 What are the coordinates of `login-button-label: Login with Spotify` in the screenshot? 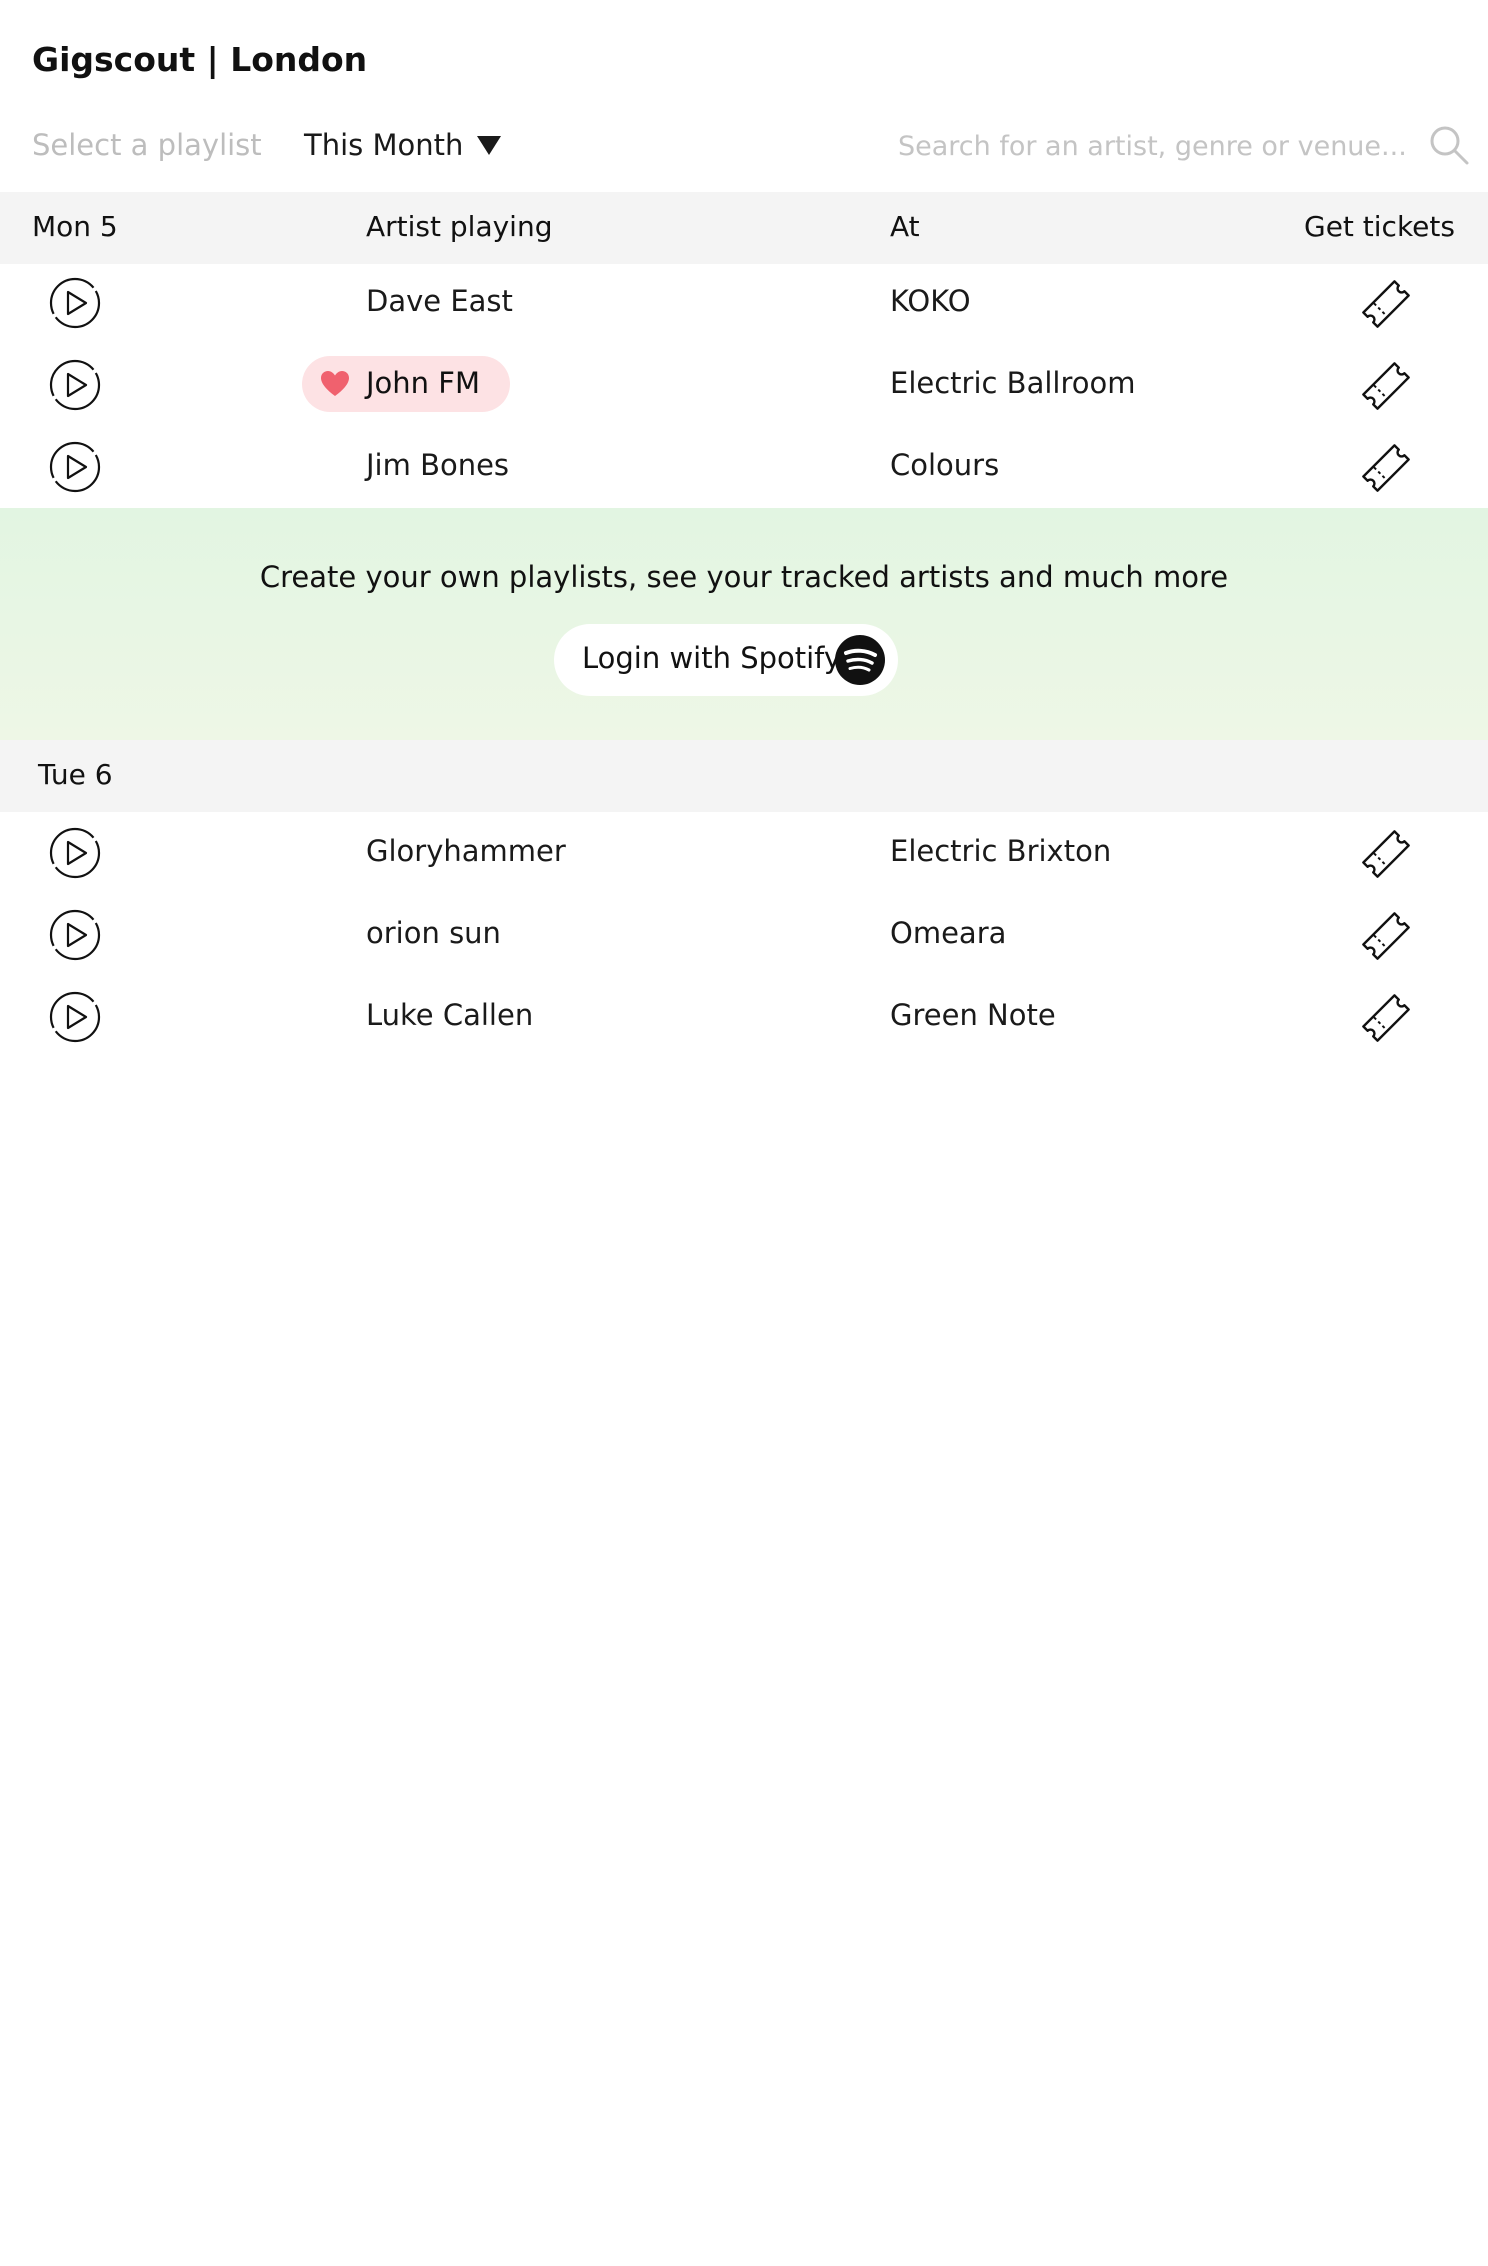 It's located at (712, 658).